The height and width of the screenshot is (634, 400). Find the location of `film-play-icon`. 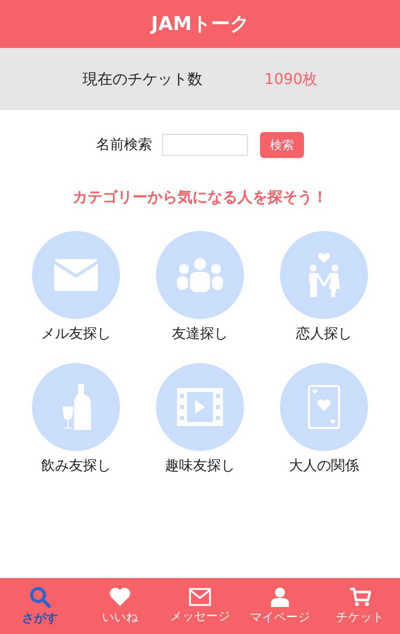

film-play-icon is located at coordinates (200, 407).